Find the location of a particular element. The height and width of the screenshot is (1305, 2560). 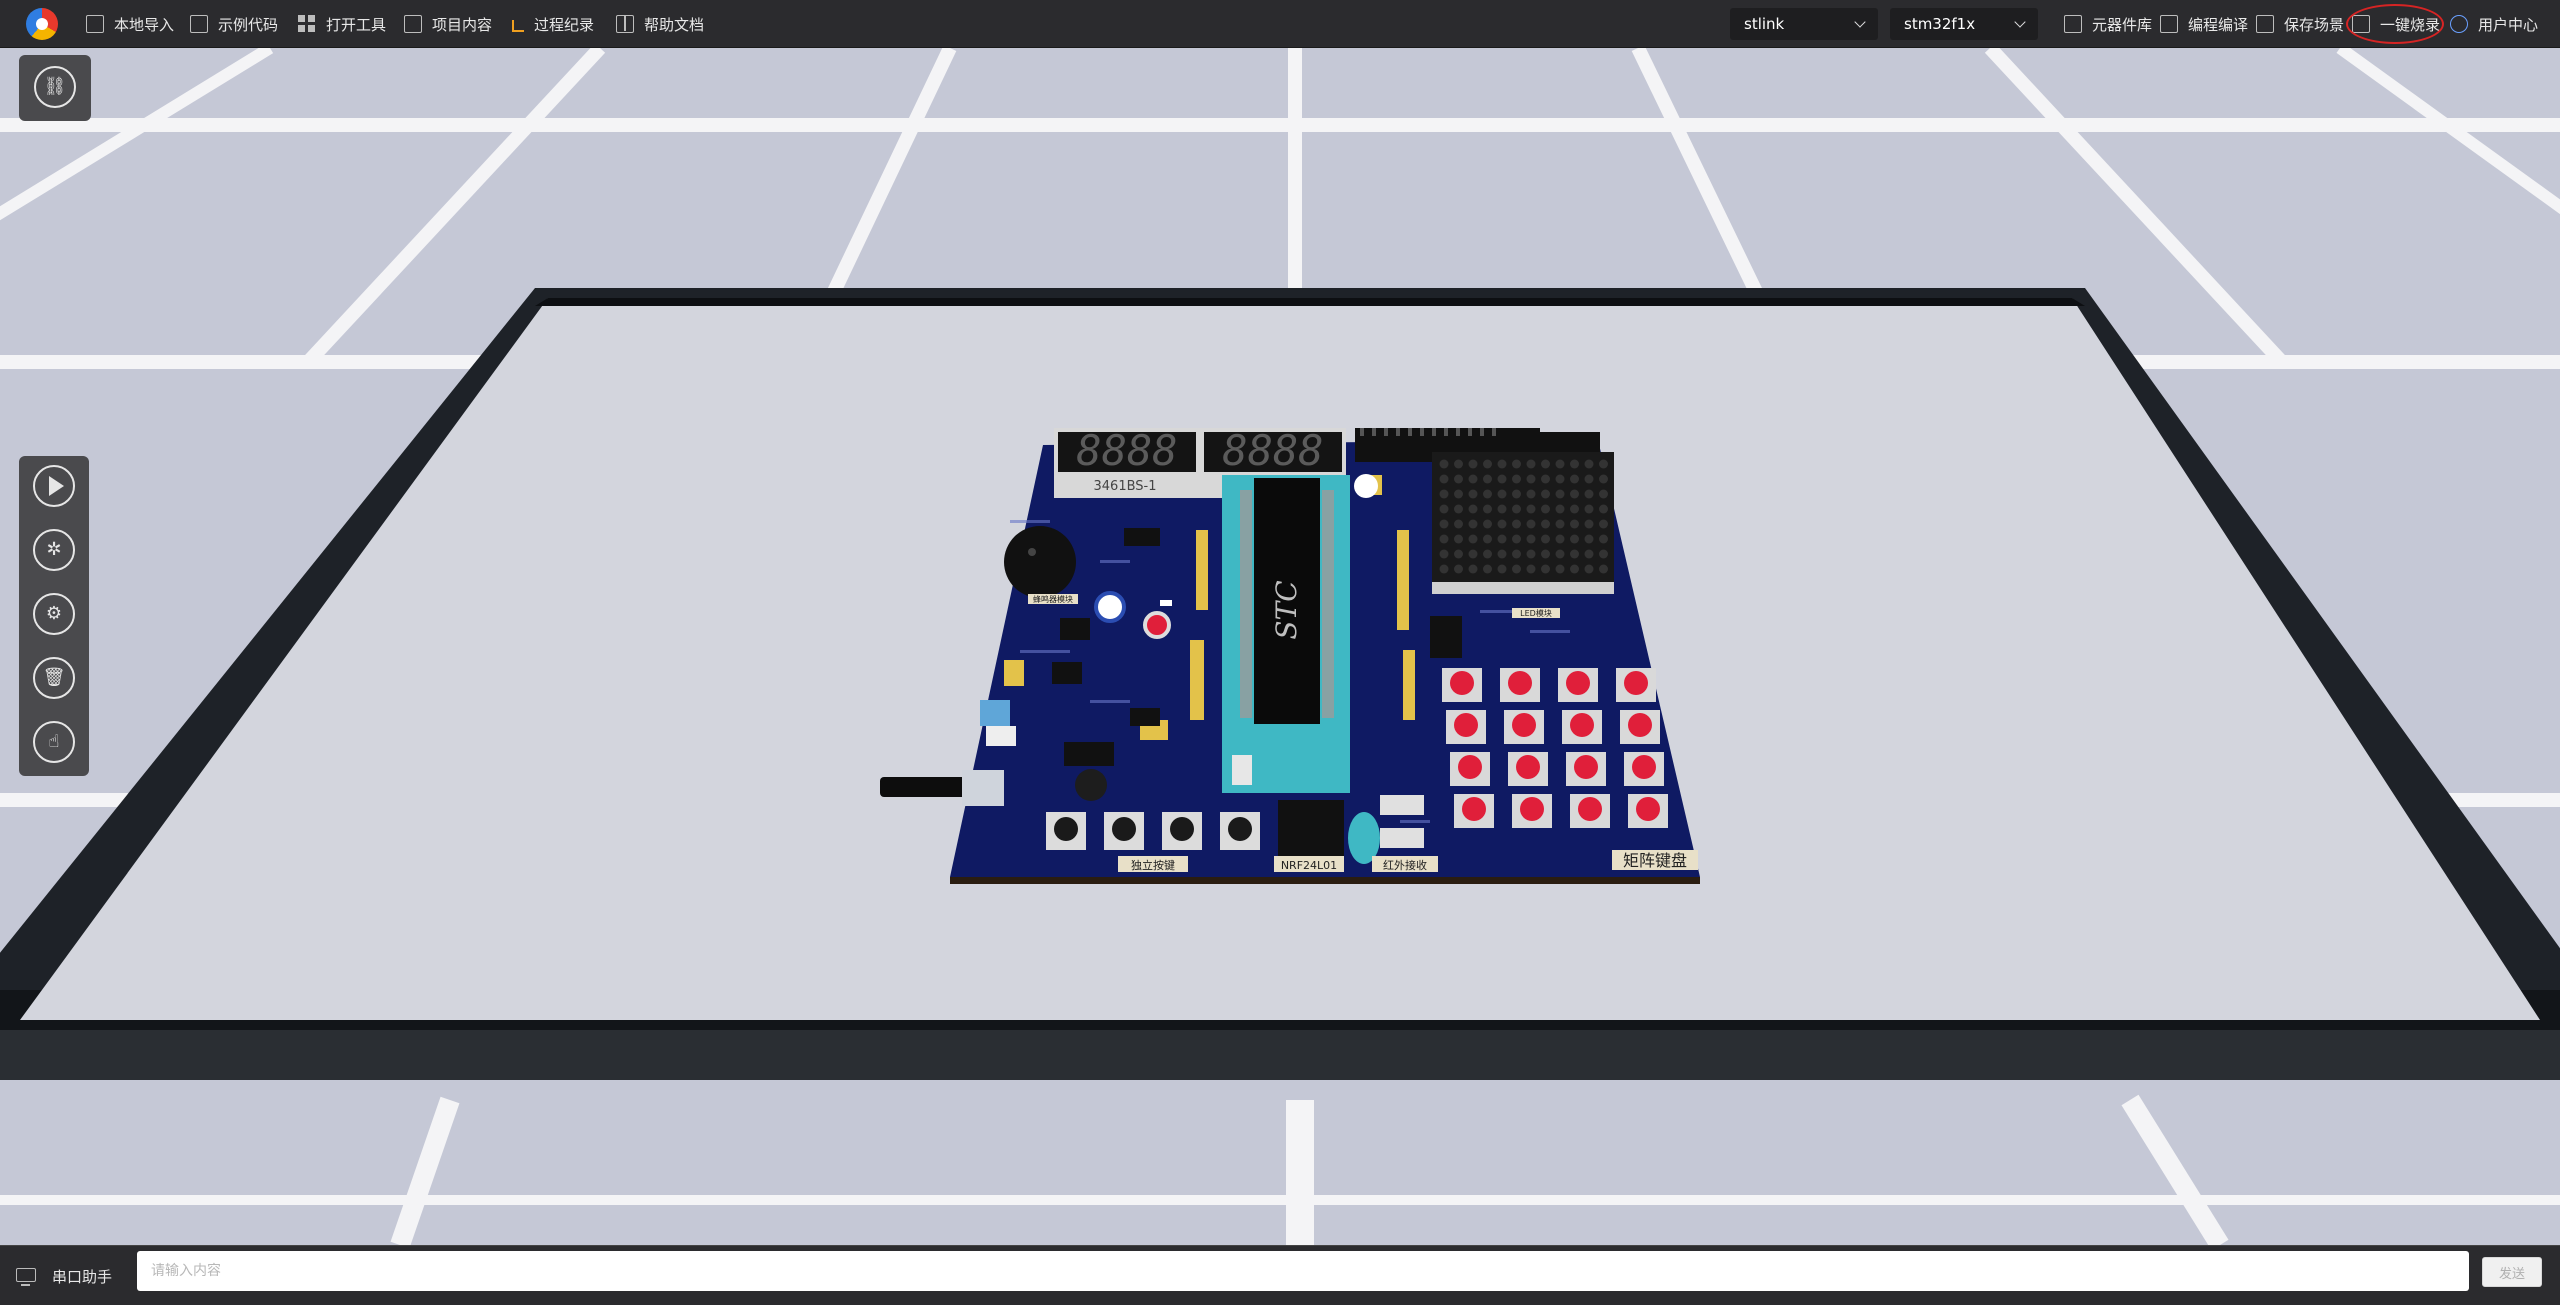

nrf-label: NRF24L01 is located at coordinates (1309, 865).